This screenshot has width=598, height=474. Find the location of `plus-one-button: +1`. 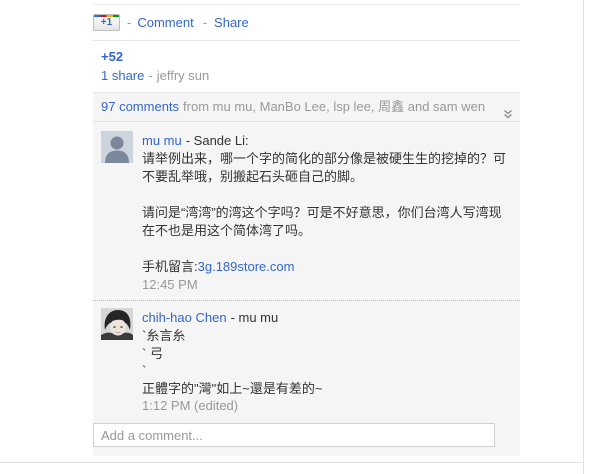

plus-one-button: +1 is located at coordinates (106, 22).